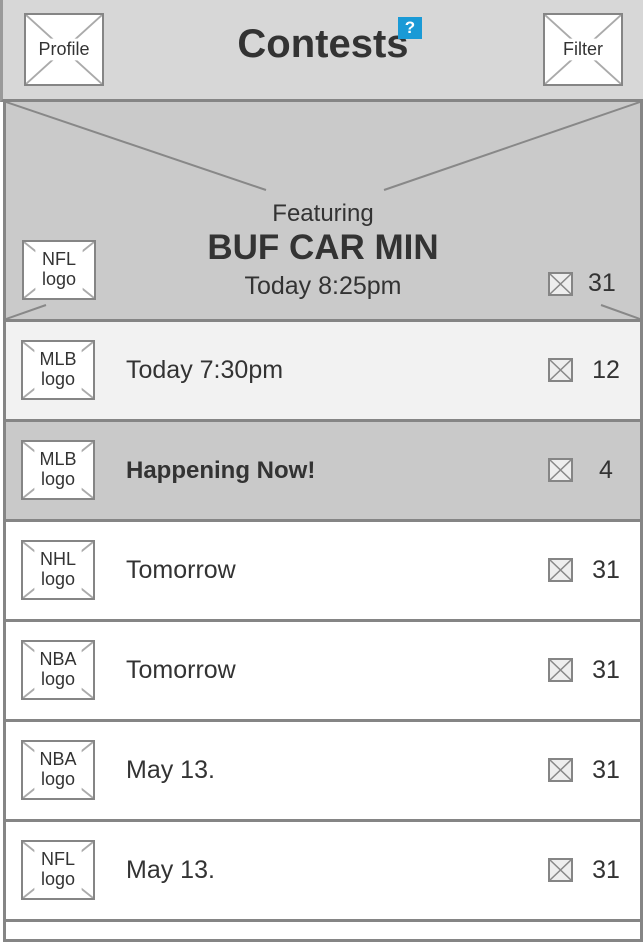 The image size is (643, 942). What do you see at coordinates (323, 572) in the screenshot?
I see `contest-row: NHL logo Tomorrow 31` at bounding box center [323, 572].